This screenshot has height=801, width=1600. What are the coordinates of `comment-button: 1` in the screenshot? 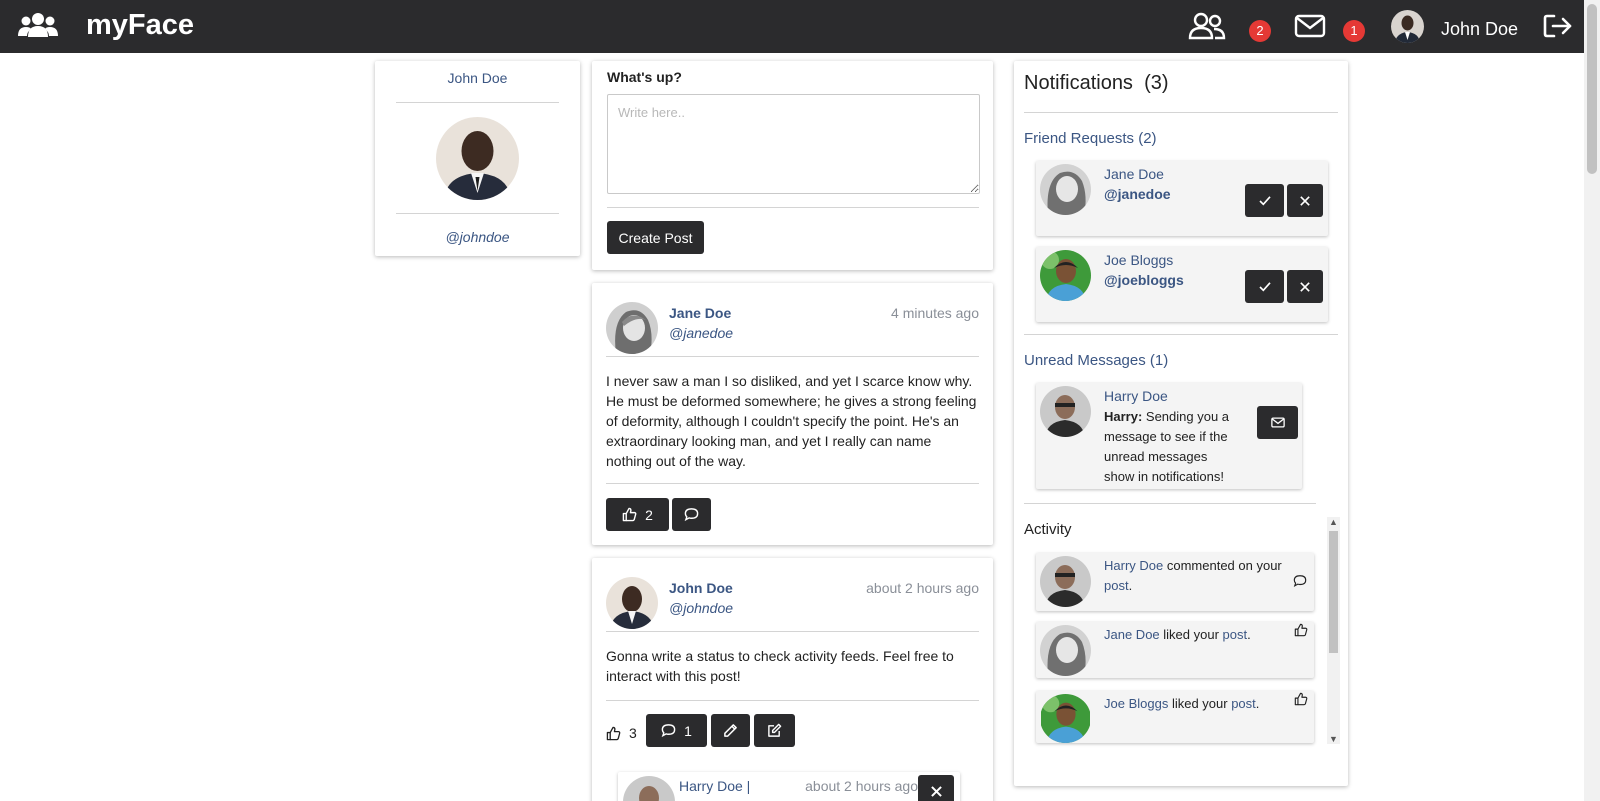 It's located at (676, 730).